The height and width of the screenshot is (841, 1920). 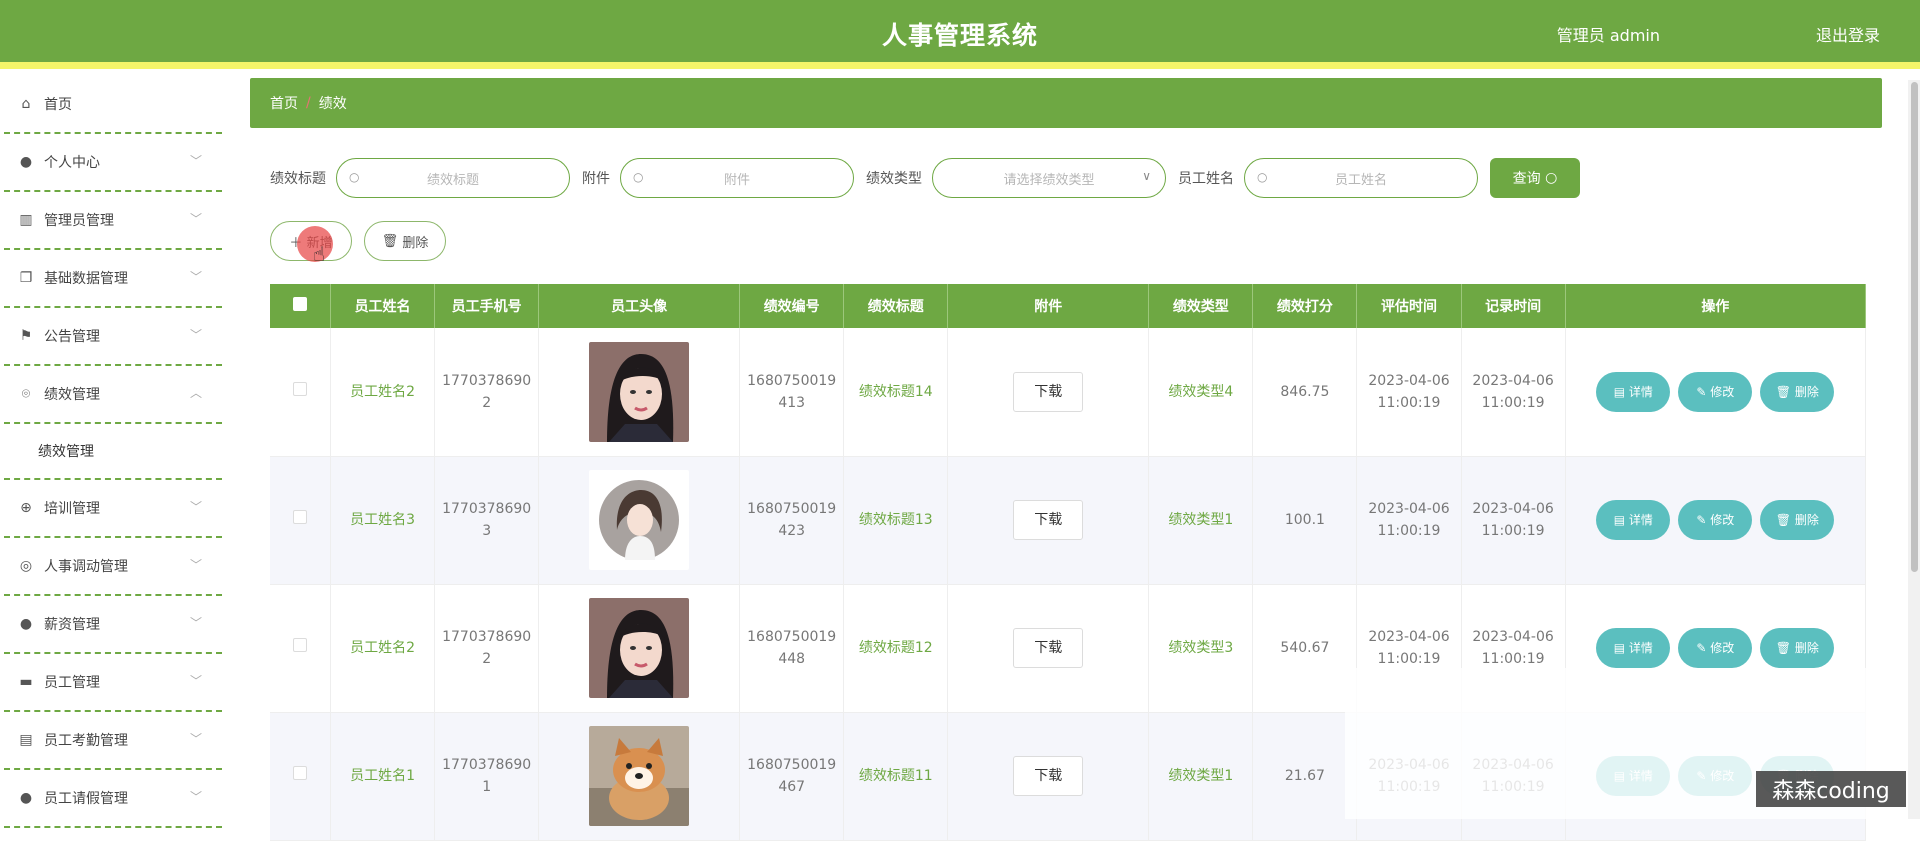 I want to click on sidebar-item-label: 员工请假管理, so click(x=86, y=798).